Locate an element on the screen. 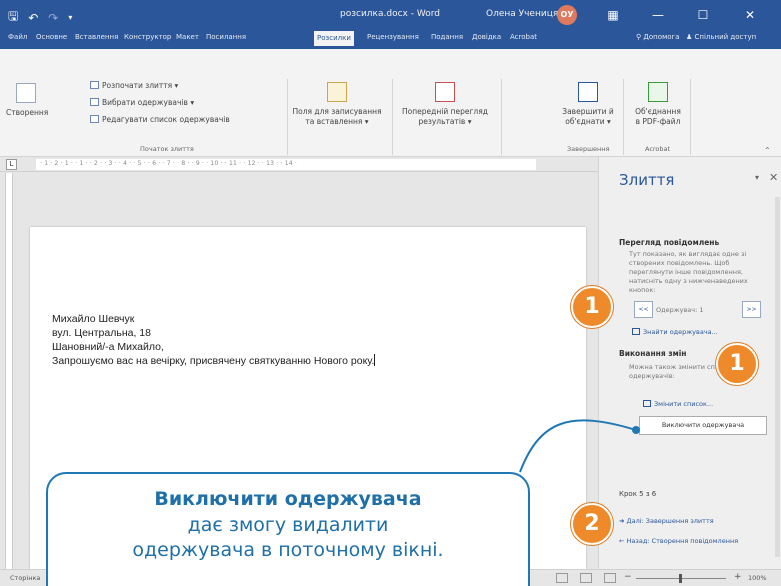 Image resolution: width=781 pixels, height=586 pixels. tab-acrobat: Acrobat is located at coordinates (523, 37).